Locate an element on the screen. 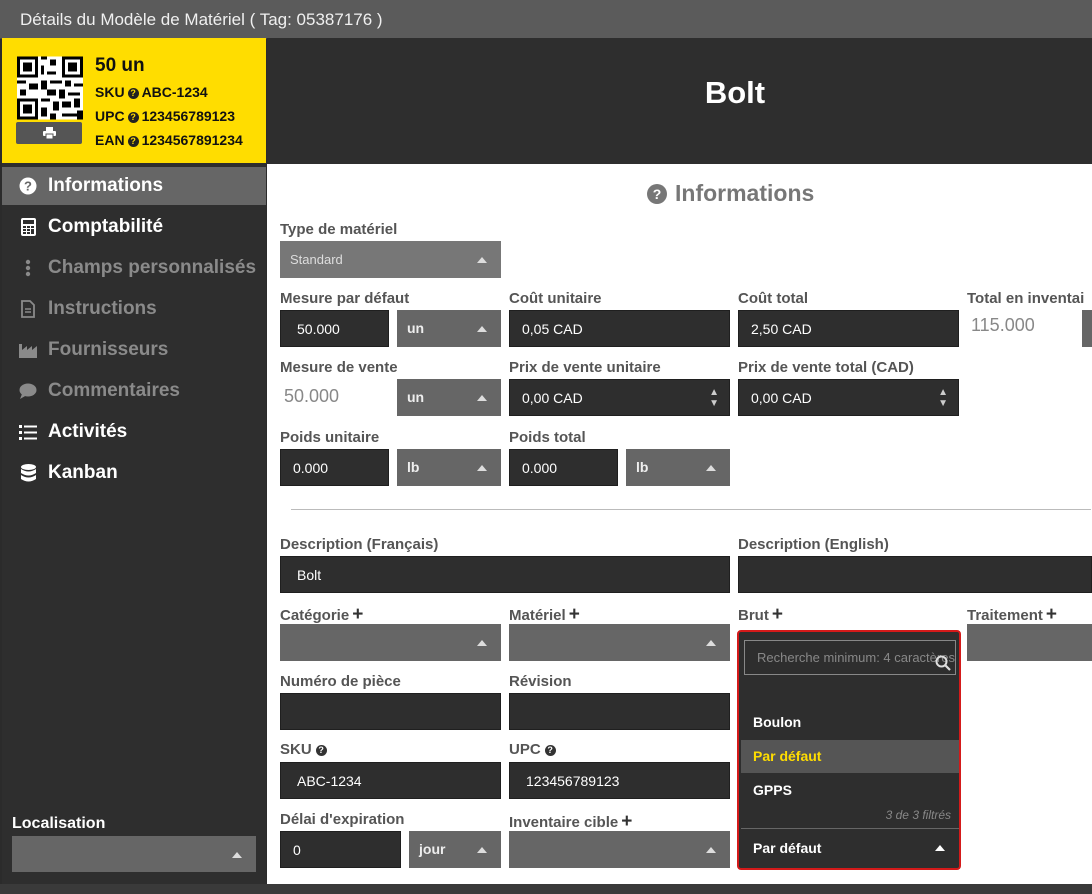  divider is located at coordinates (691, 509).